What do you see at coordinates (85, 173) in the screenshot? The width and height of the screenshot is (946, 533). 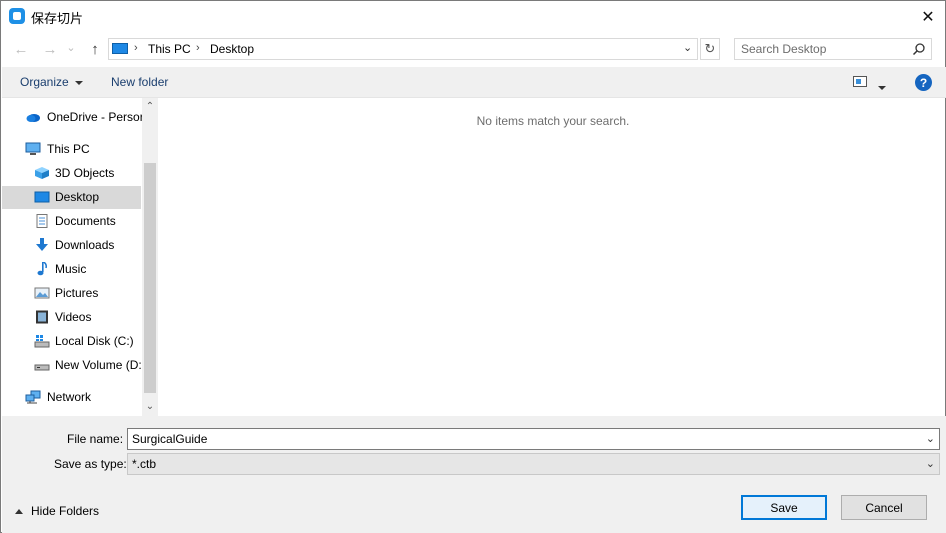 I see `nav-item-label: 3D Objects` at bounding box center [85, 173].